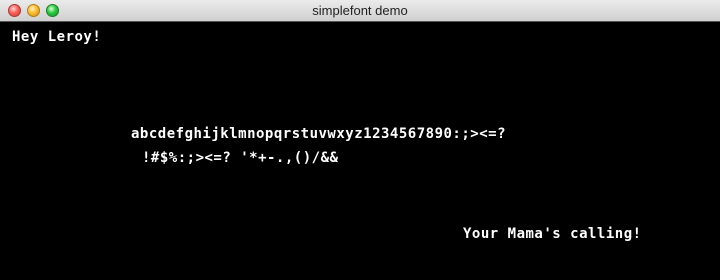  Describe the element at coordinates (52, 10) in the screenshot. I see `zoom-button` at that location.